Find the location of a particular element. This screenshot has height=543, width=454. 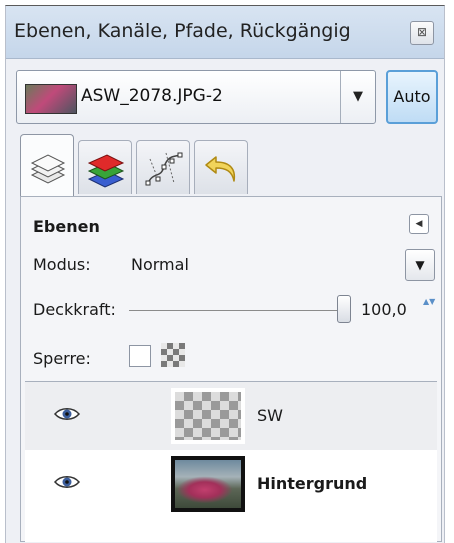

dock-tabs is located at coordinates (230, 165).